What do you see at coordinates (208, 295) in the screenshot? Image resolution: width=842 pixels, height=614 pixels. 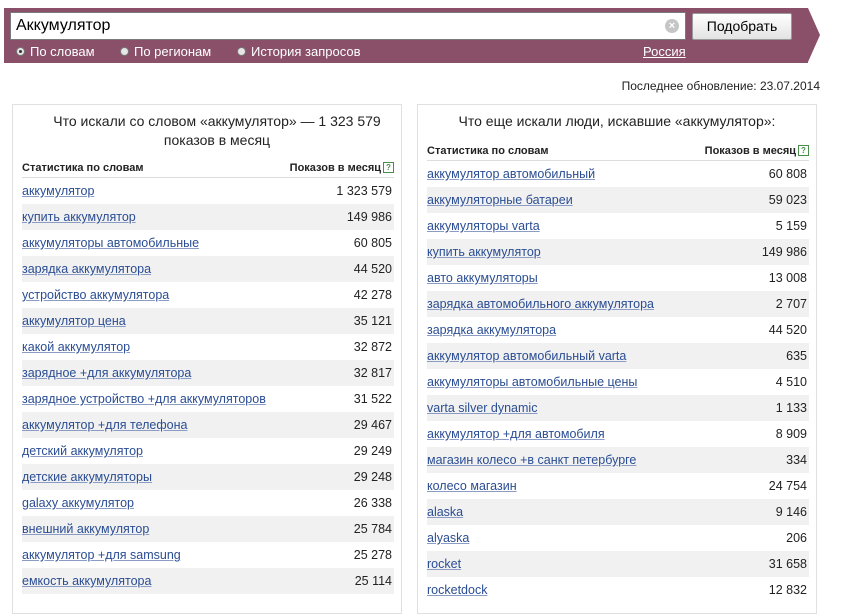 I see `table-row: устройство аккумулятора 42 278` at bounding box center [208, 295].